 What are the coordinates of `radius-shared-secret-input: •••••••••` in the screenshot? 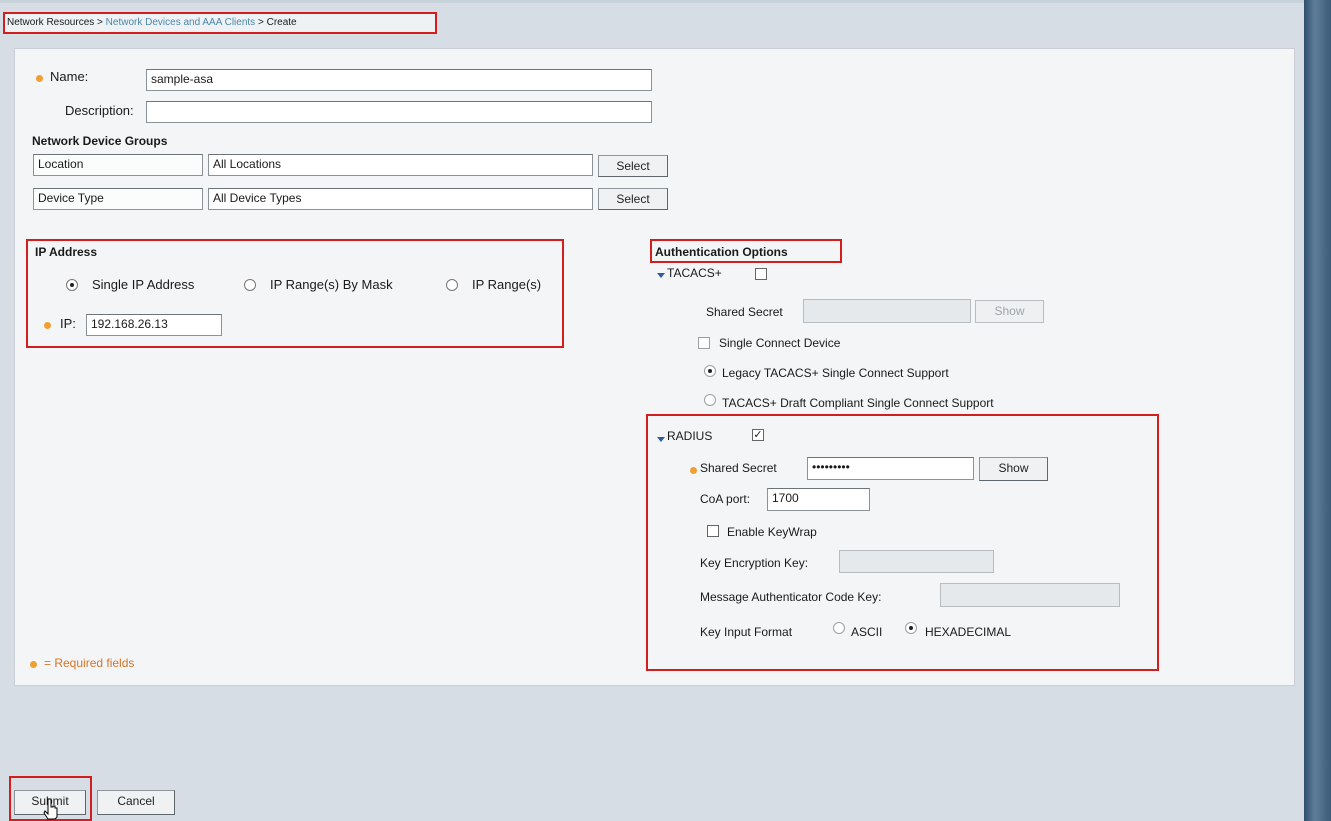 It's located at (890, 468).